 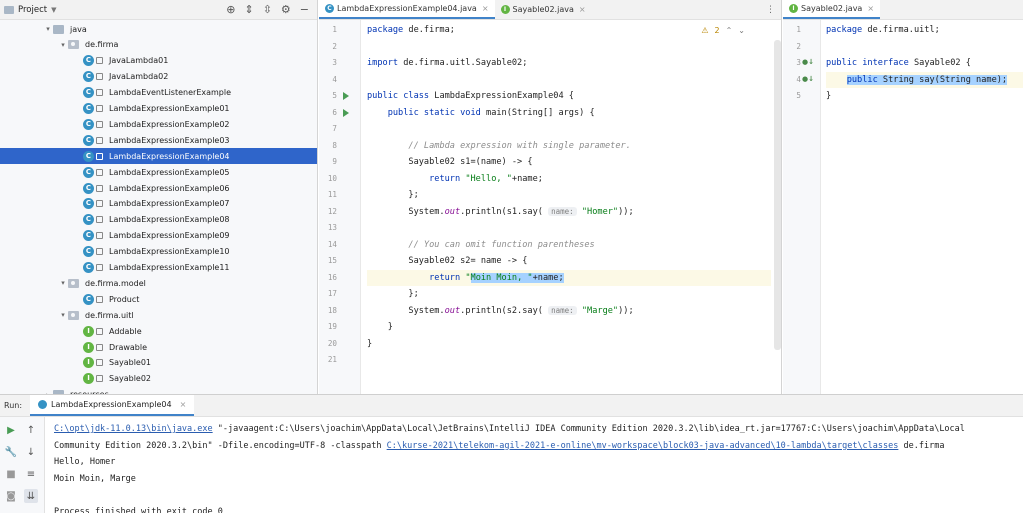 What do you see at coordinates (723, 30) in the screenshot?
I see `inspection-widget: ⚠ 2 ⌃ ⌄` at bounding box center [723, 30].